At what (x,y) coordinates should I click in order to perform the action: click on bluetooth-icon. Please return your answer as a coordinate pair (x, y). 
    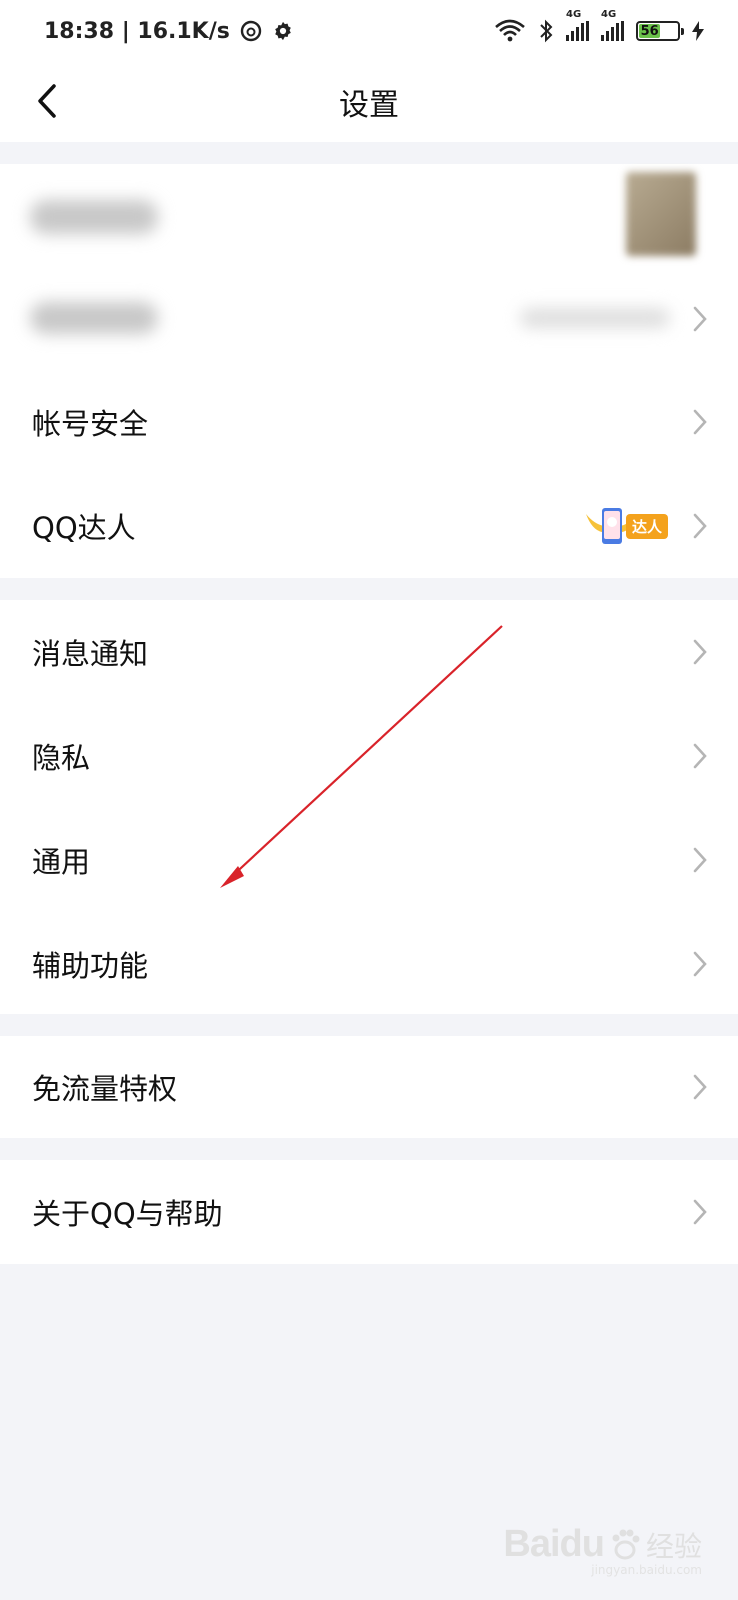
    Looking at the image, I should click on (546, 31).